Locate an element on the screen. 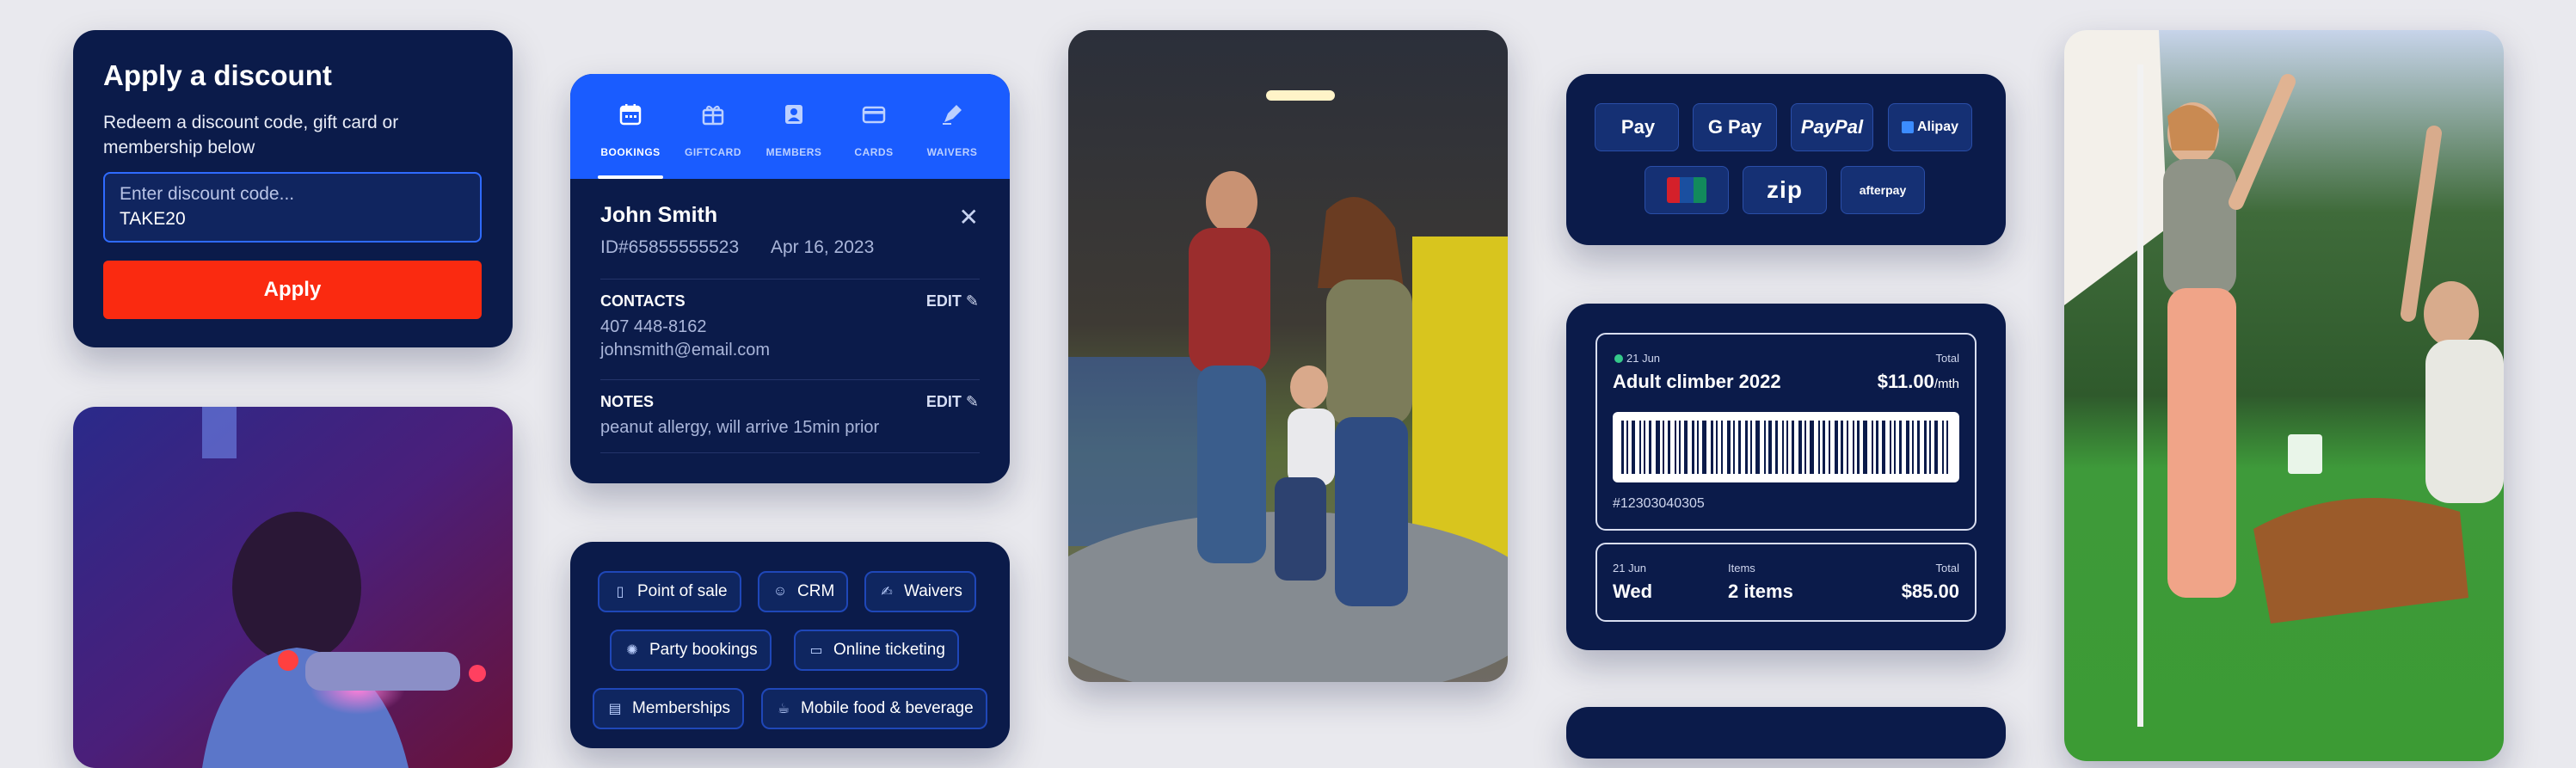 This screenshot has height=768, width=2576. booking-tabs: BOOKINGS GIFTCARD MEMBERS CARDS WAIVERS is located at coordinates (790, 126).